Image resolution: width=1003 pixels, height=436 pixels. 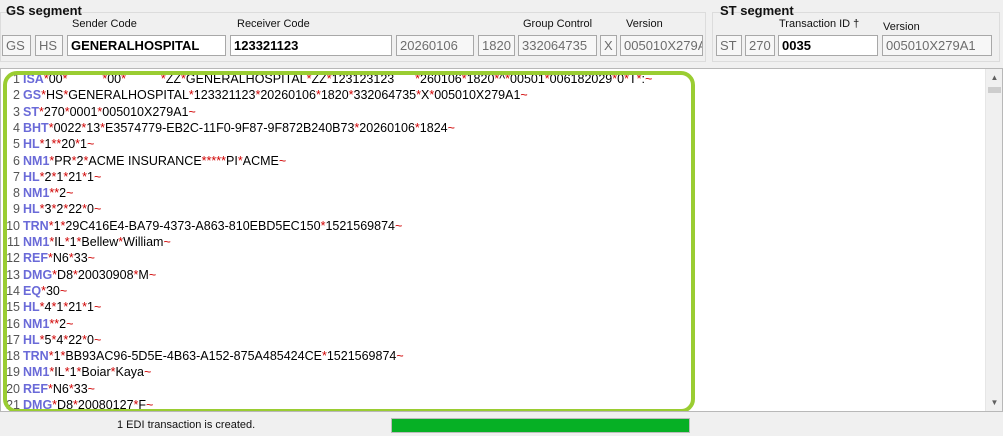 I want to click on edi-line: 15 HL*4*1*21*1~, so click(x=493, y=307).